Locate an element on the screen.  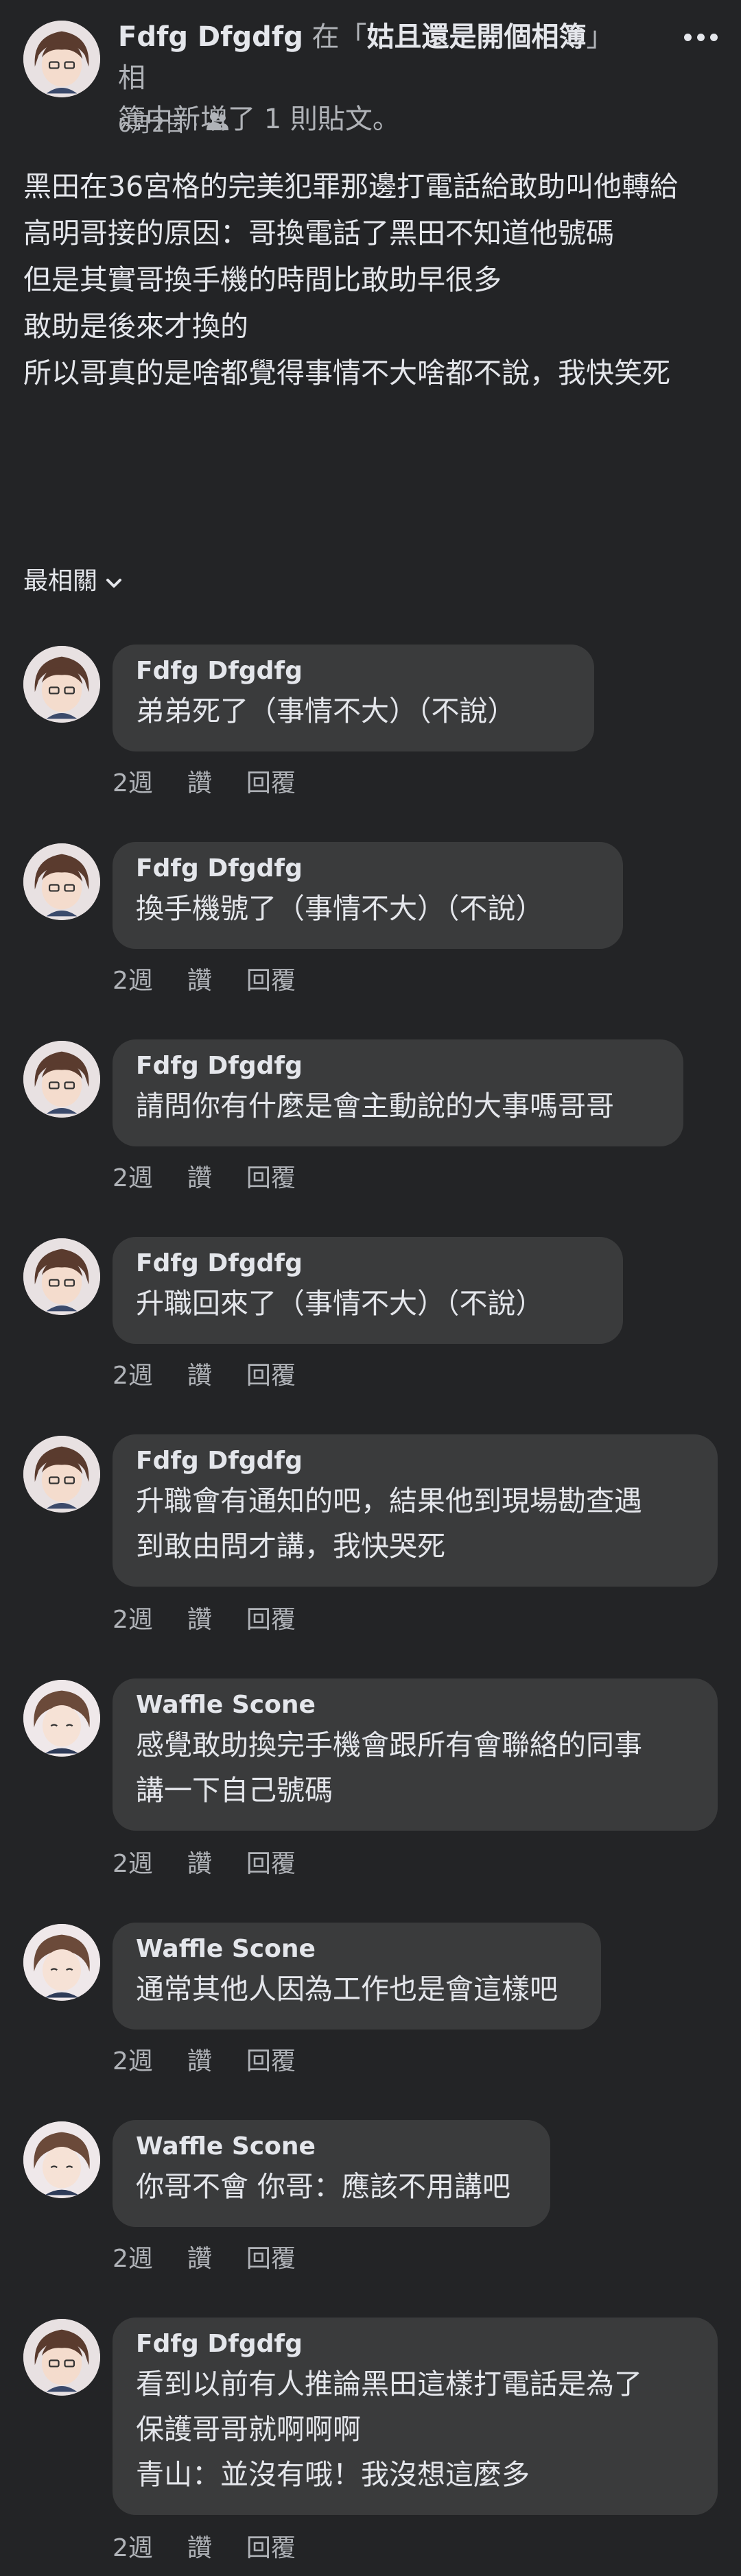
post-date: 6月2日 is located at coordinates (151, 126).